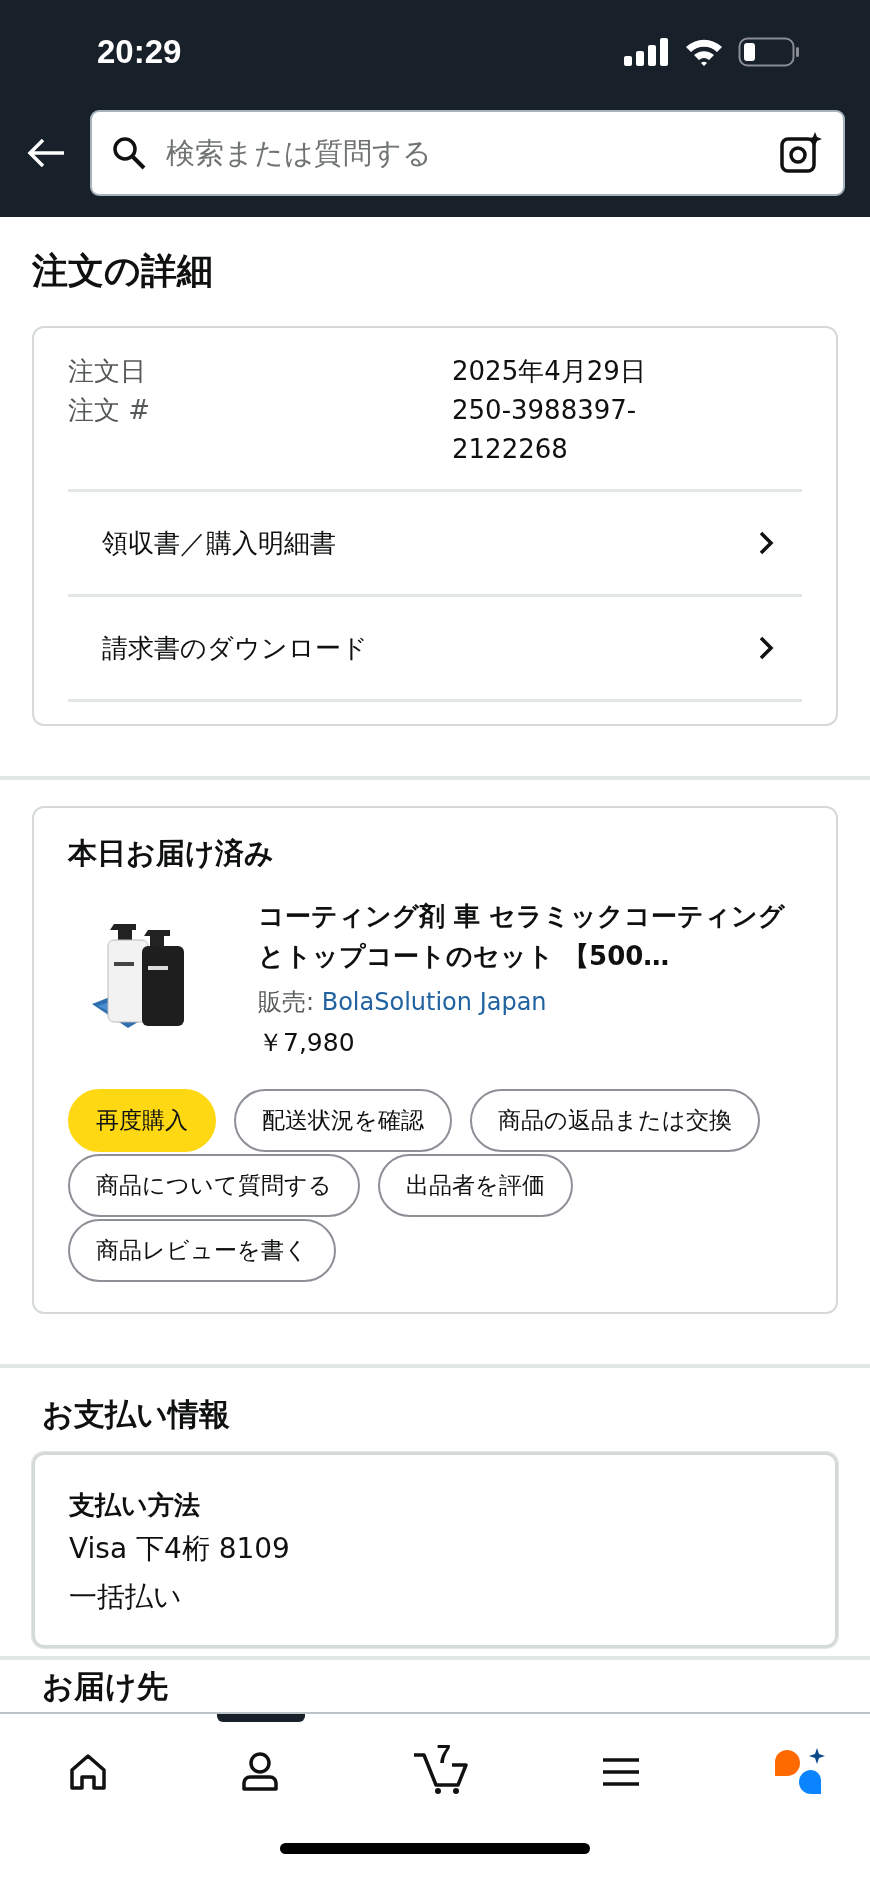 This screenshot has width=870, height=1882. What do you see at coordinates (434, 1002) in the screenshot?
I see `seller-link: BolaSolution Japan` at bounding box center [434, 1002].